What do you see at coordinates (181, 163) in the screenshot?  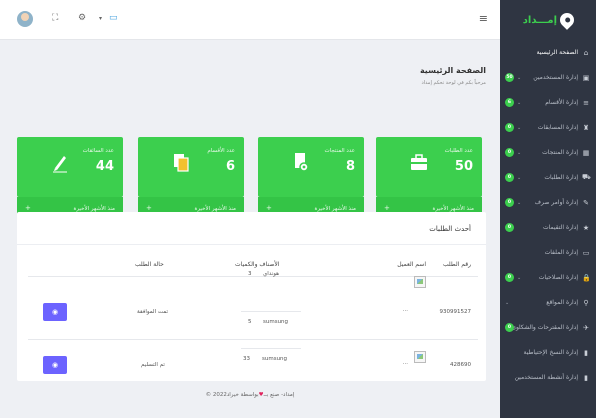 I see `copy-icon` at bounding box center [181, 163].